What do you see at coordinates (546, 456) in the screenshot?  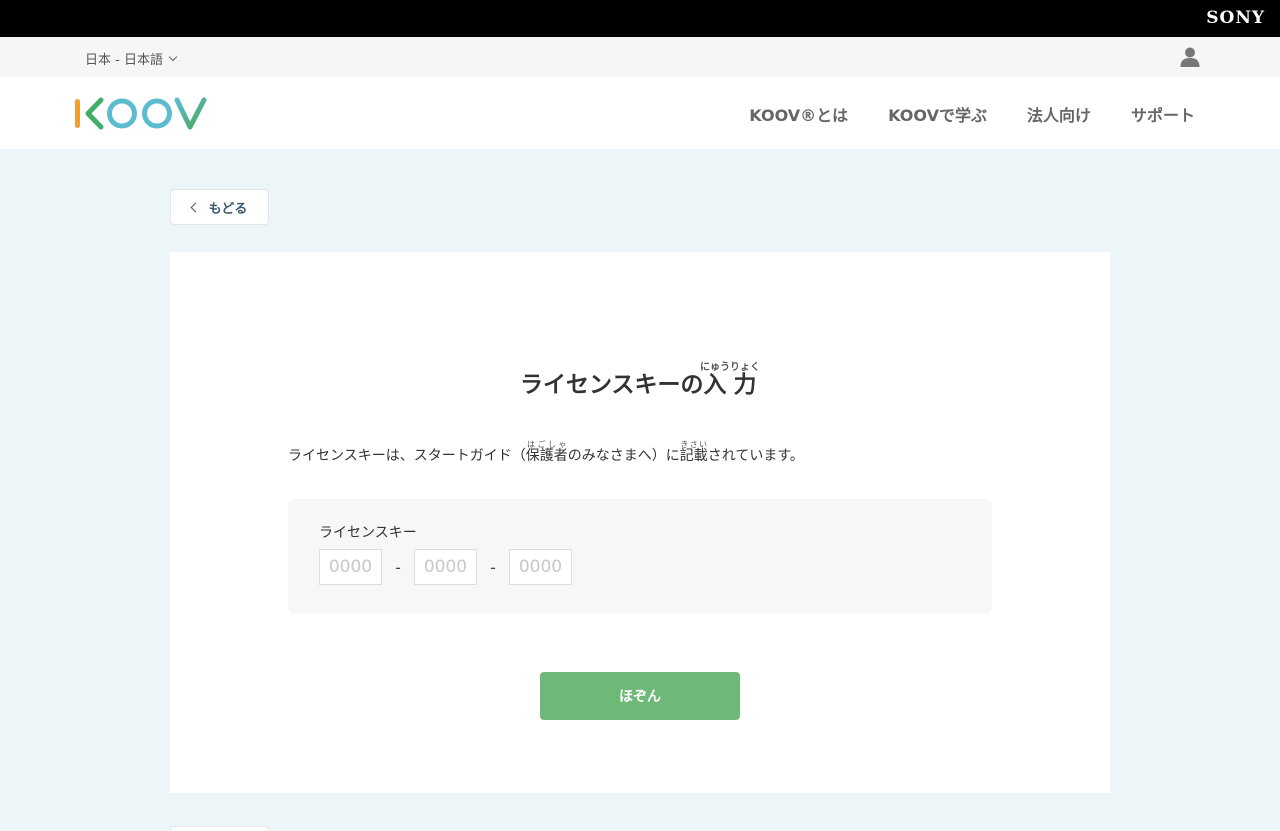 I see `desc-ruby-1-base: 保護者` at bounding box center [546, 456].